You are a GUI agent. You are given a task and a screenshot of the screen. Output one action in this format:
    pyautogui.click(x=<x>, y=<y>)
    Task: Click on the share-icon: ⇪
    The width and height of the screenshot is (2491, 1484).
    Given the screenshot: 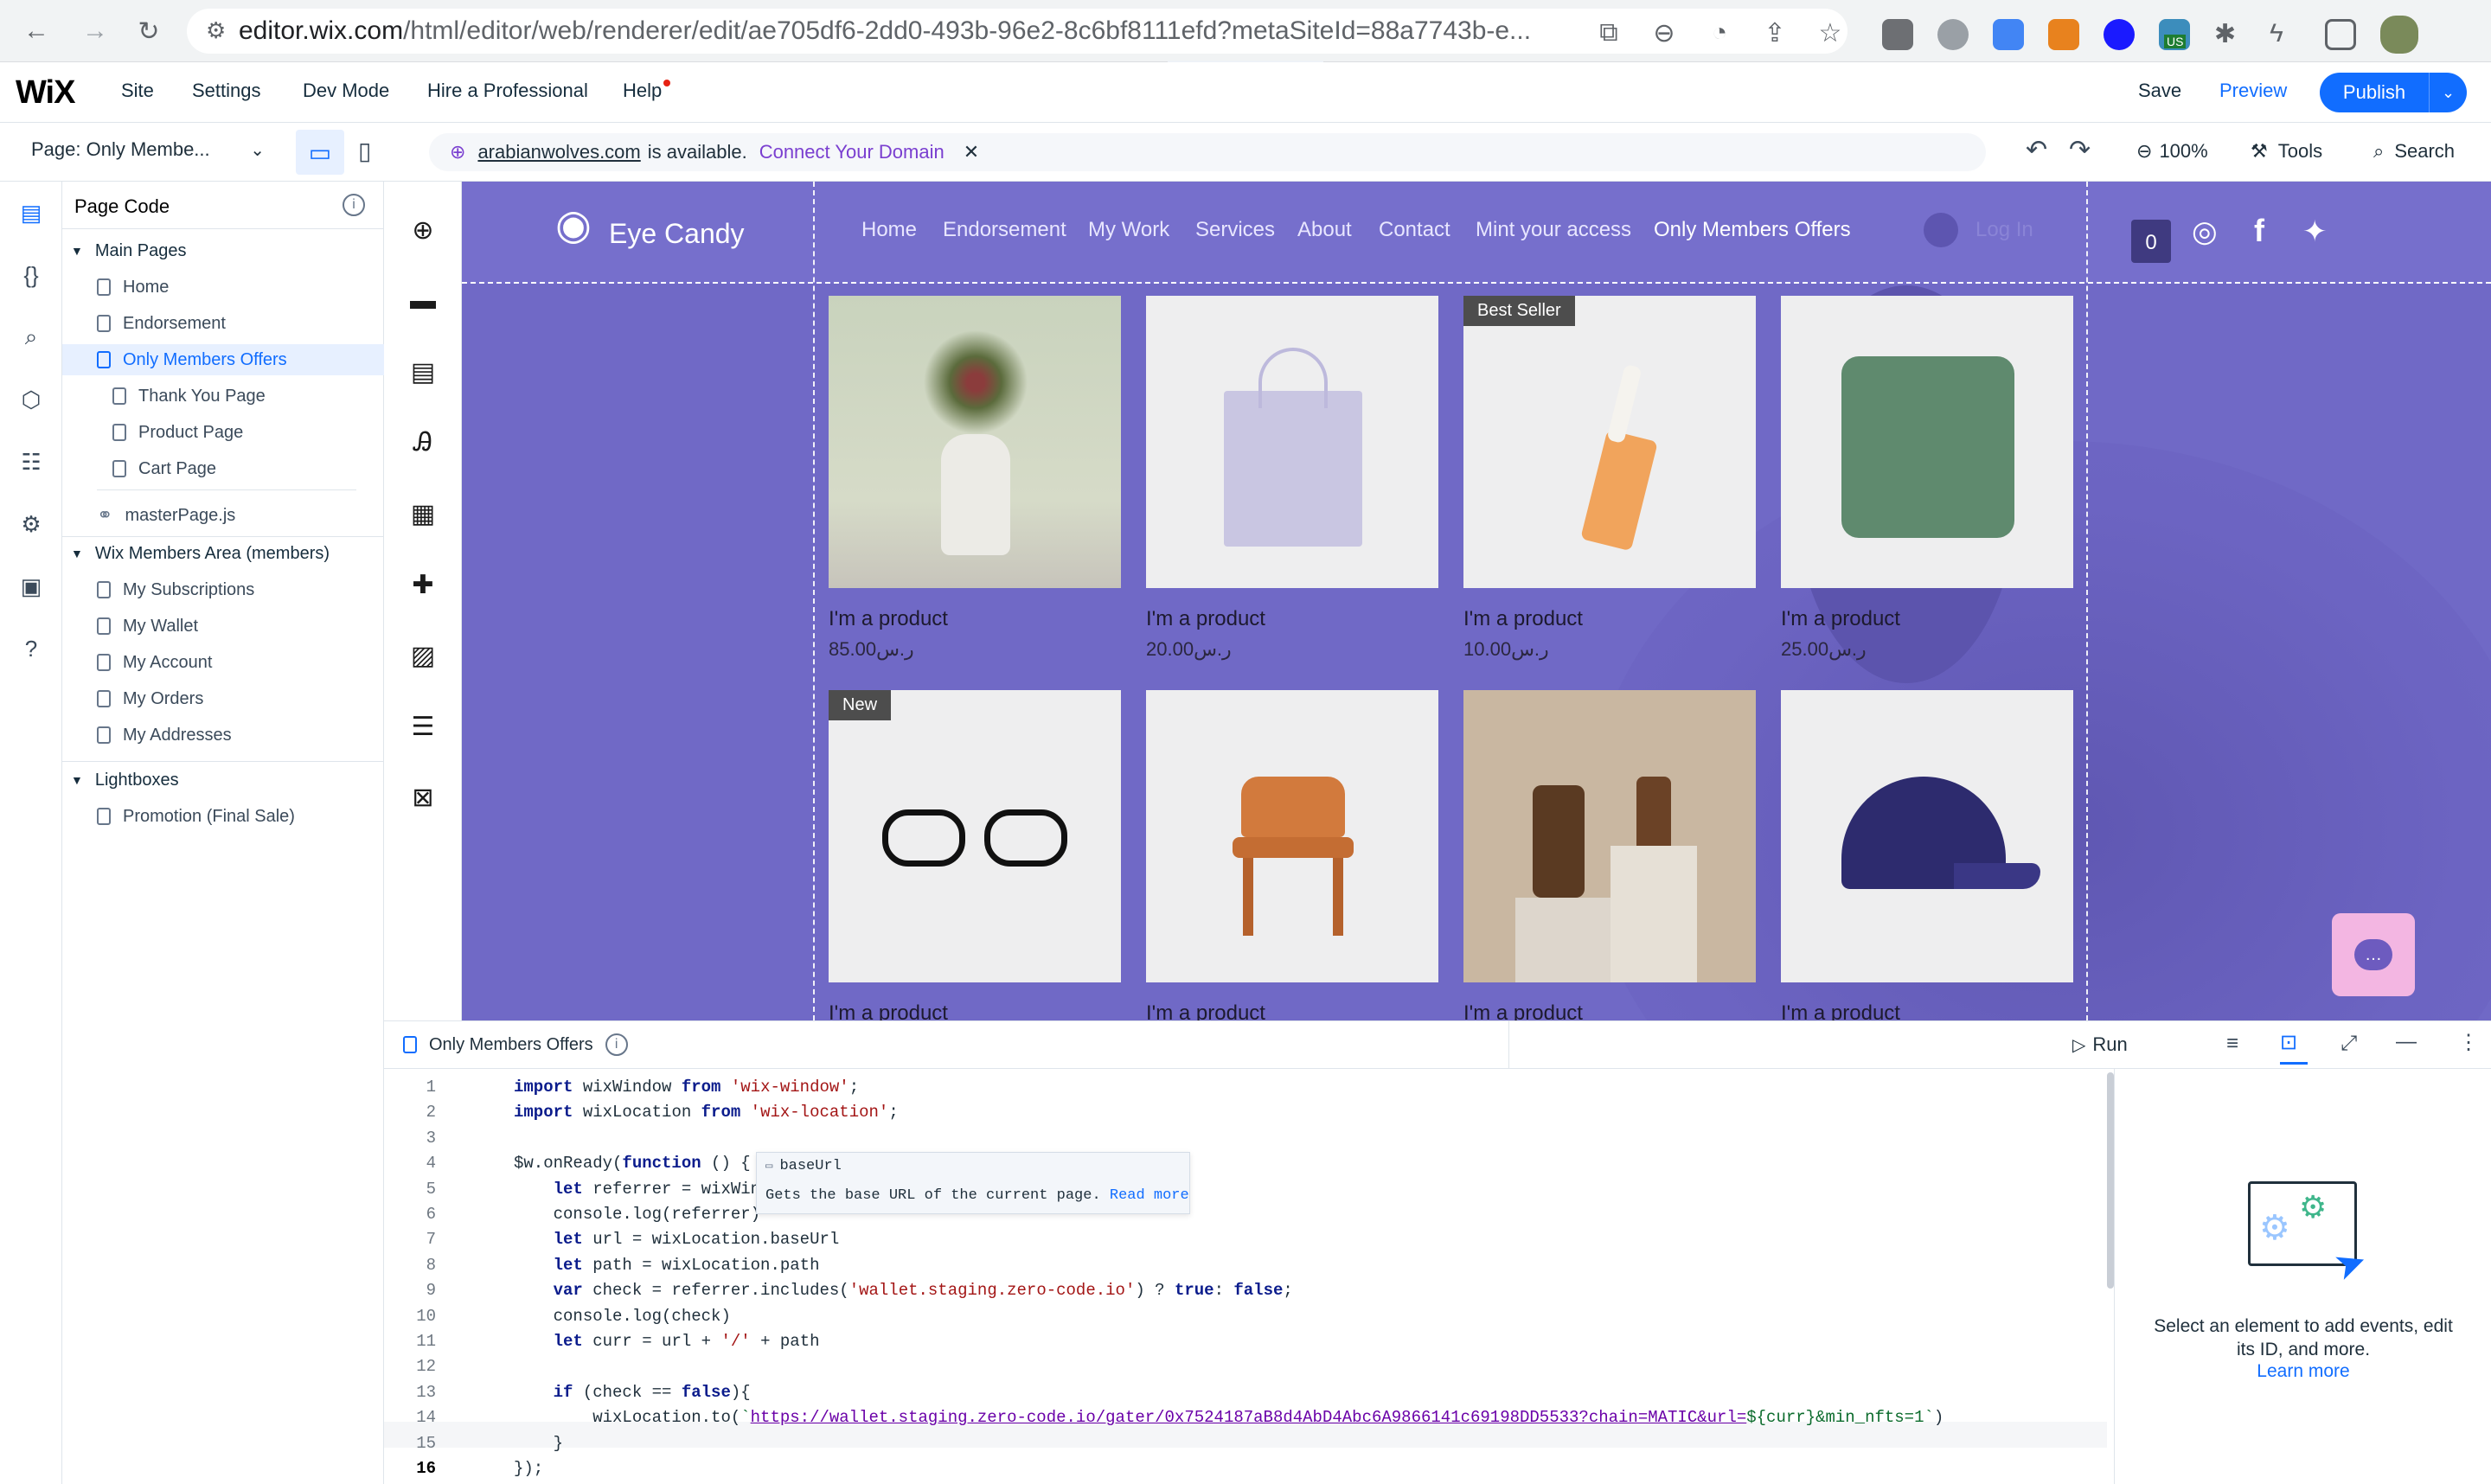 What is the action you would take?
    pyautogui.click(x=1775, y=33)
    